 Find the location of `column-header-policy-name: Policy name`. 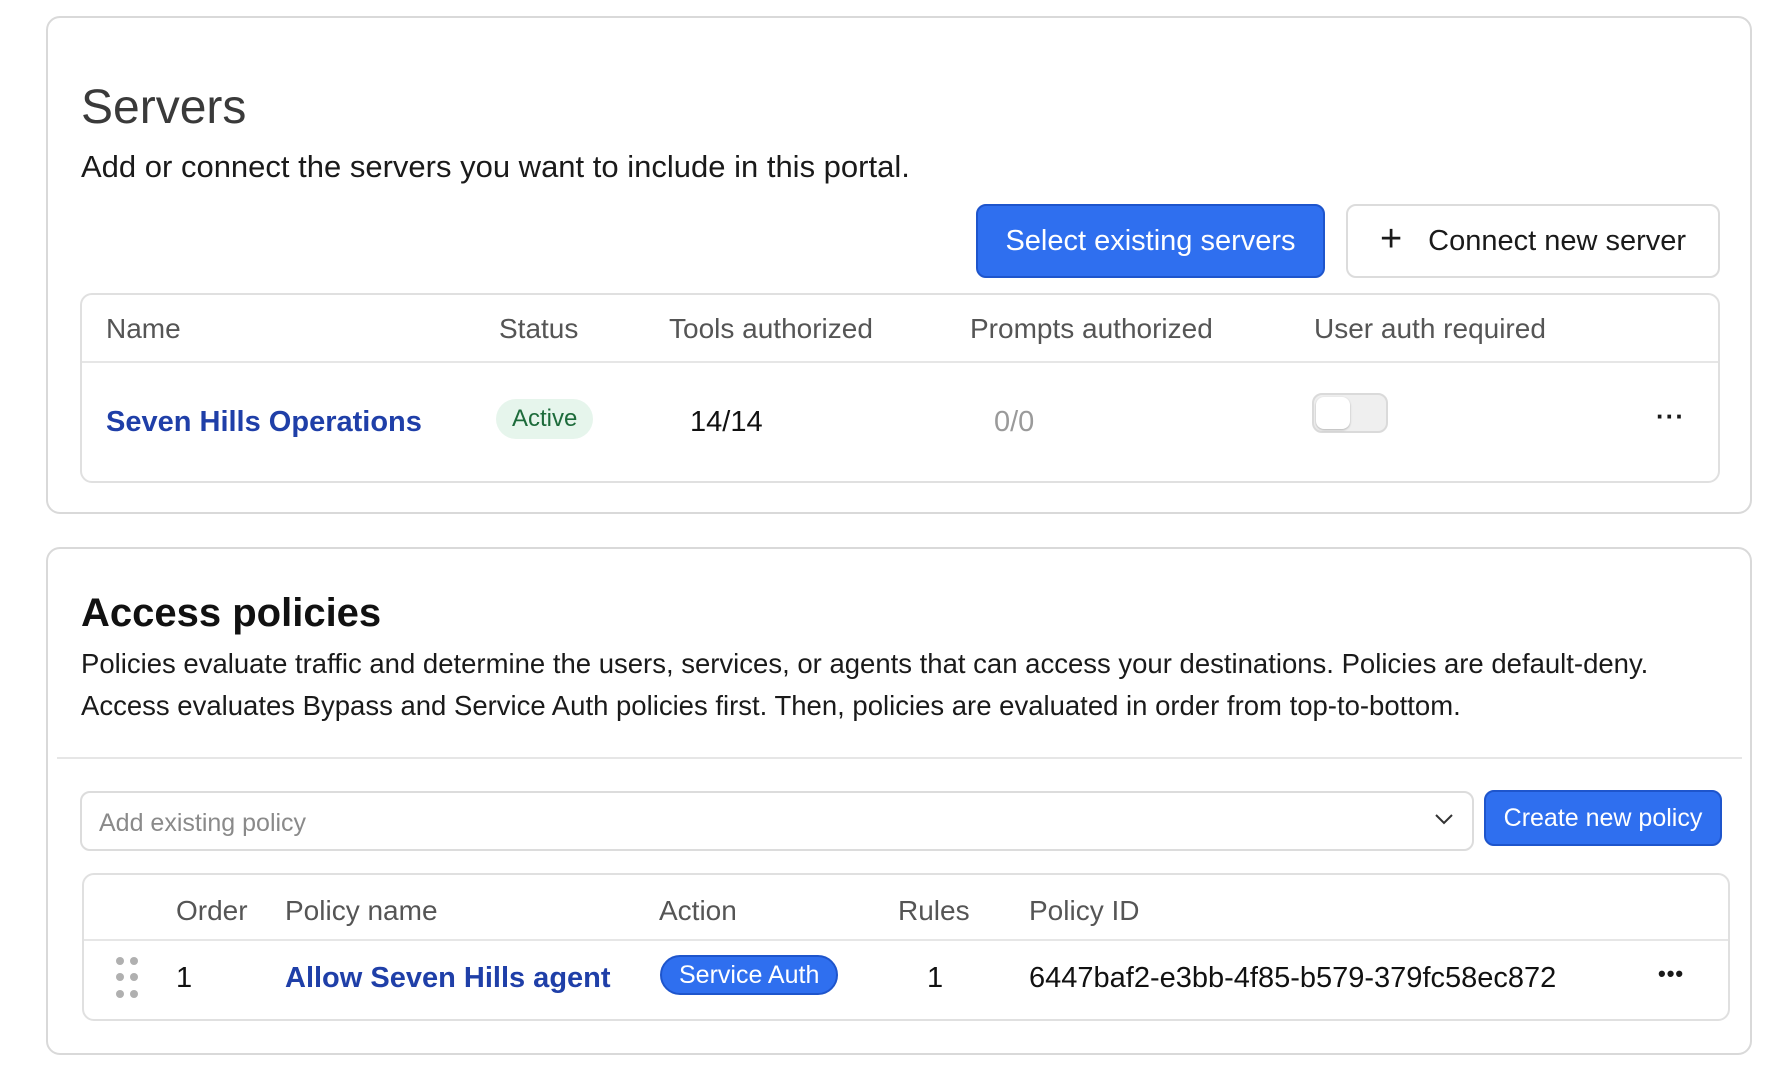

column-header-policy-name: Policy name is located at coordinates (361, 910).